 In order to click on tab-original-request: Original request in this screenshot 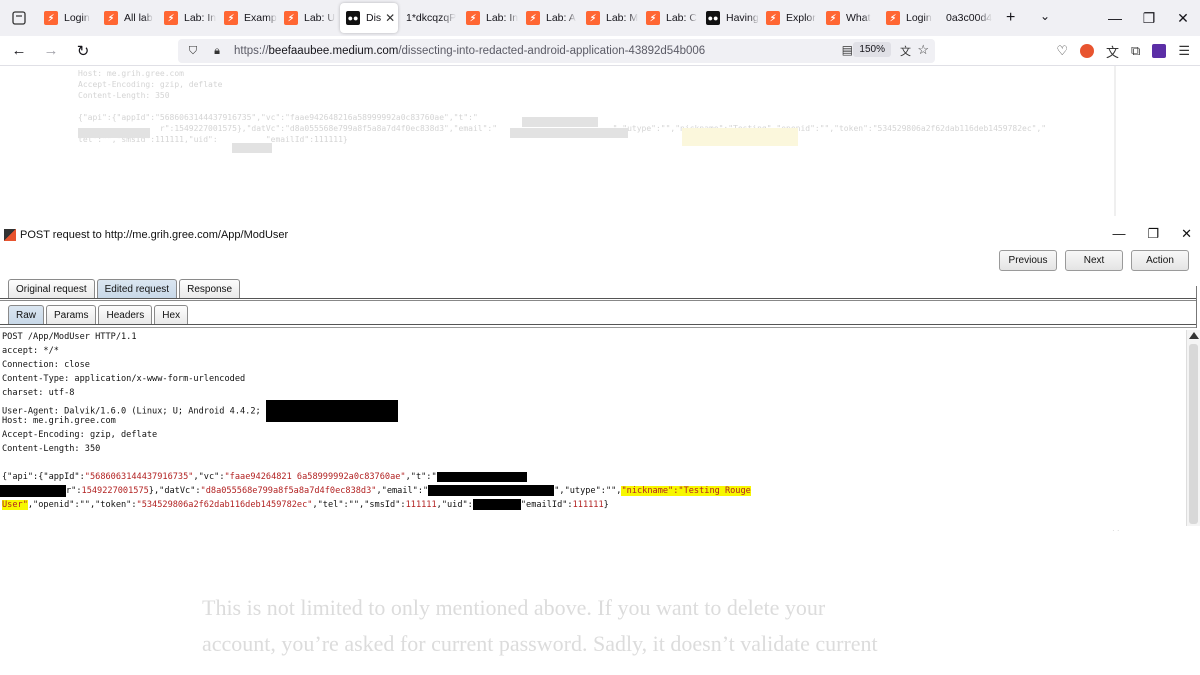, I will do `click(51, 289)`.